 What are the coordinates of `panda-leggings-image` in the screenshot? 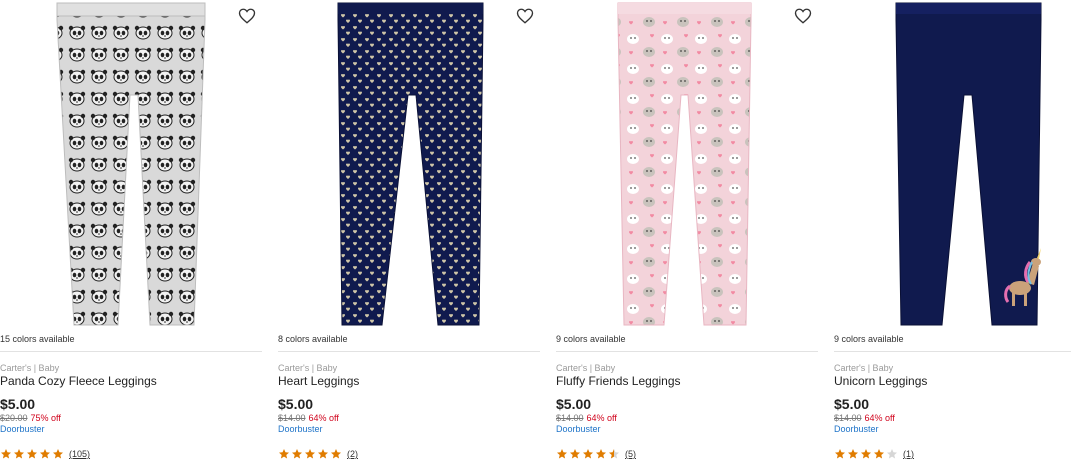 It's located at (131, 164).